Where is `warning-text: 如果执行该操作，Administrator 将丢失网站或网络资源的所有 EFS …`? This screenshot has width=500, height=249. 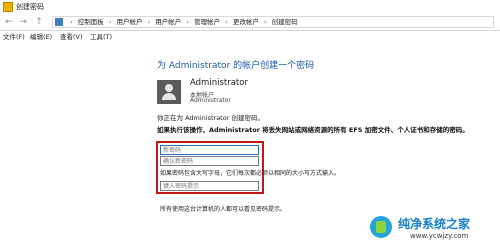 warning-text: 如果执行该操作，Administrator 将丢失网站或网络资源的所有 EFS … is located at coordinates (313, 130).